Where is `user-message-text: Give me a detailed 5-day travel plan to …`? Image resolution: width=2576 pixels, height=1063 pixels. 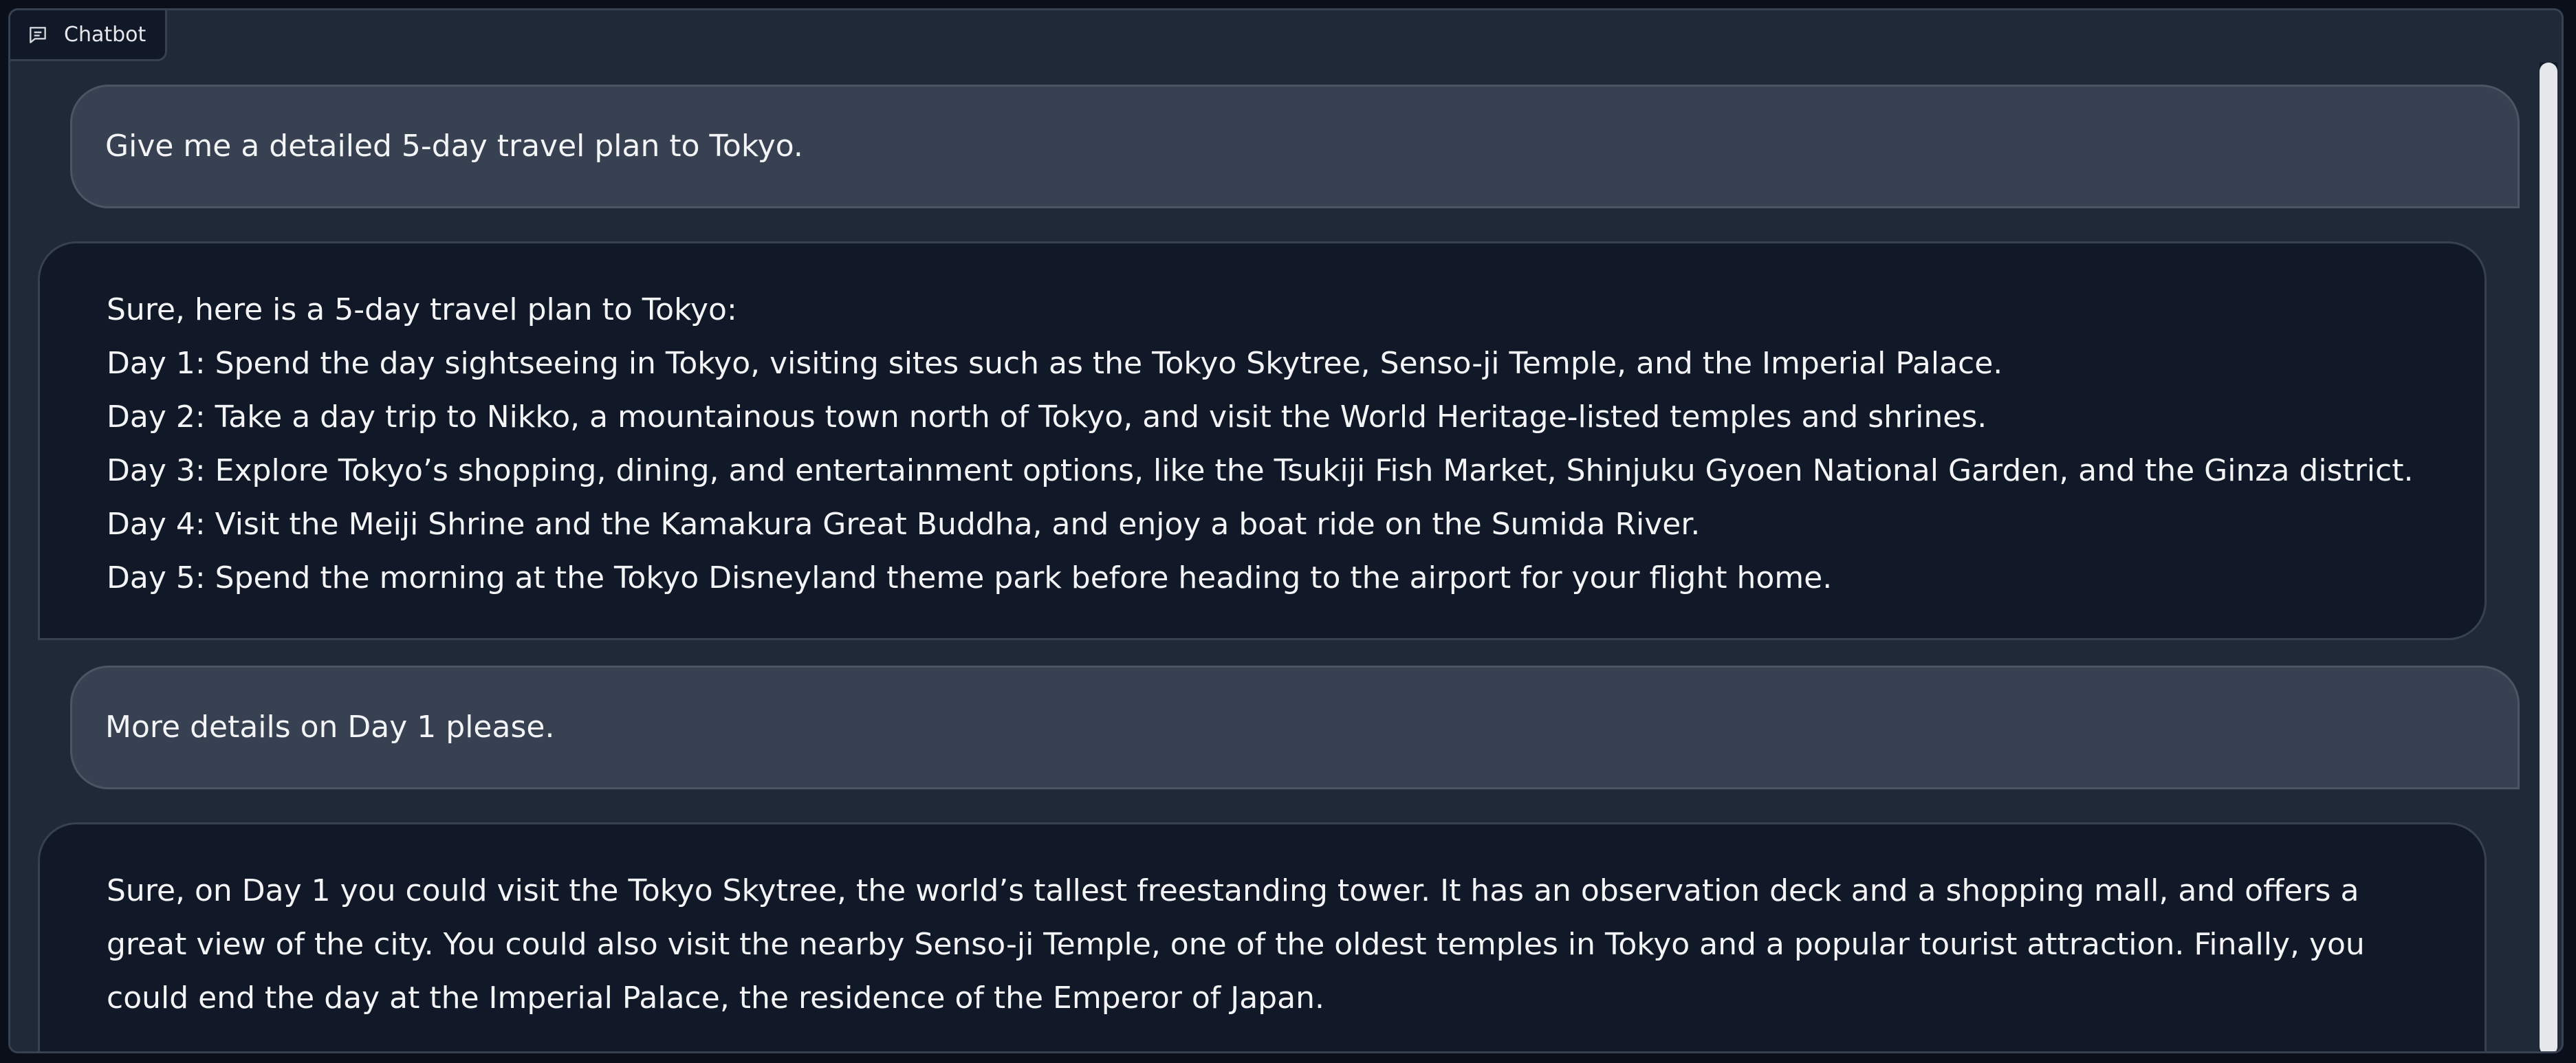
user-message-text: Give me a detailed 5-day travel plan to … is located at coordinates (454, 146).